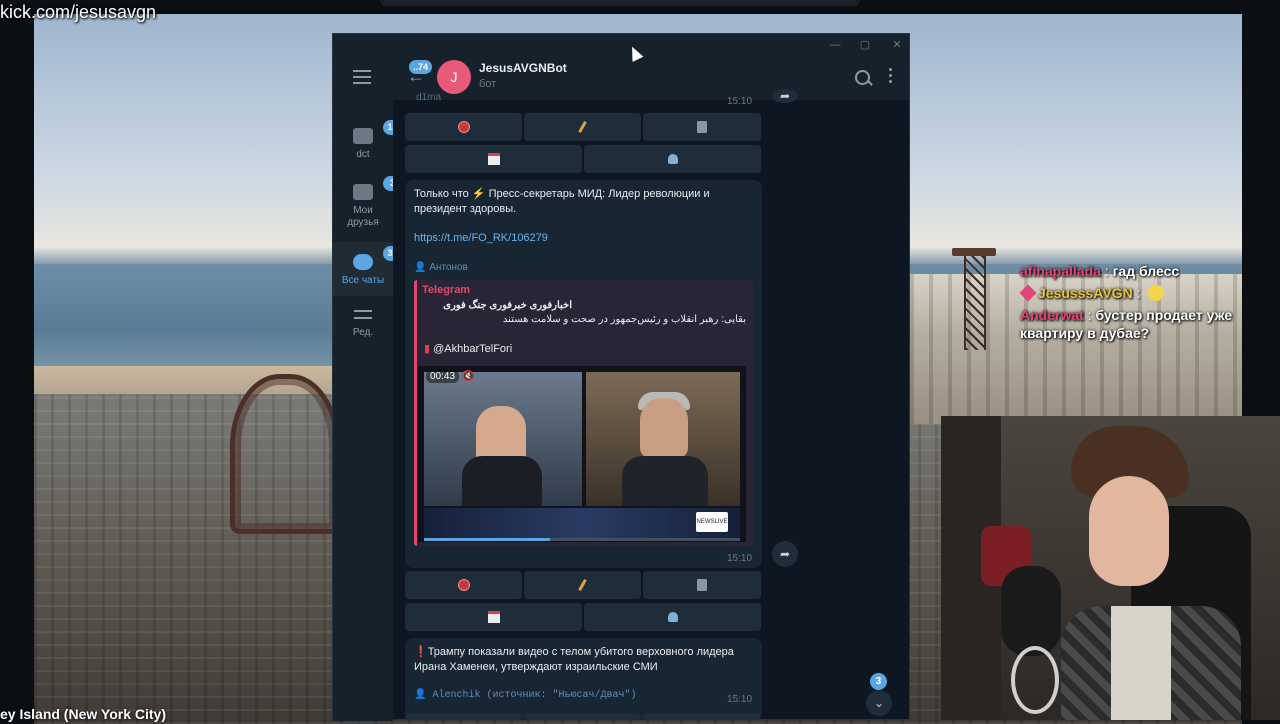 The image size is (1280, 724). Describe the element at coordinates (380, 132) in the screenshot. I see `folder-icon: 189` at that location.